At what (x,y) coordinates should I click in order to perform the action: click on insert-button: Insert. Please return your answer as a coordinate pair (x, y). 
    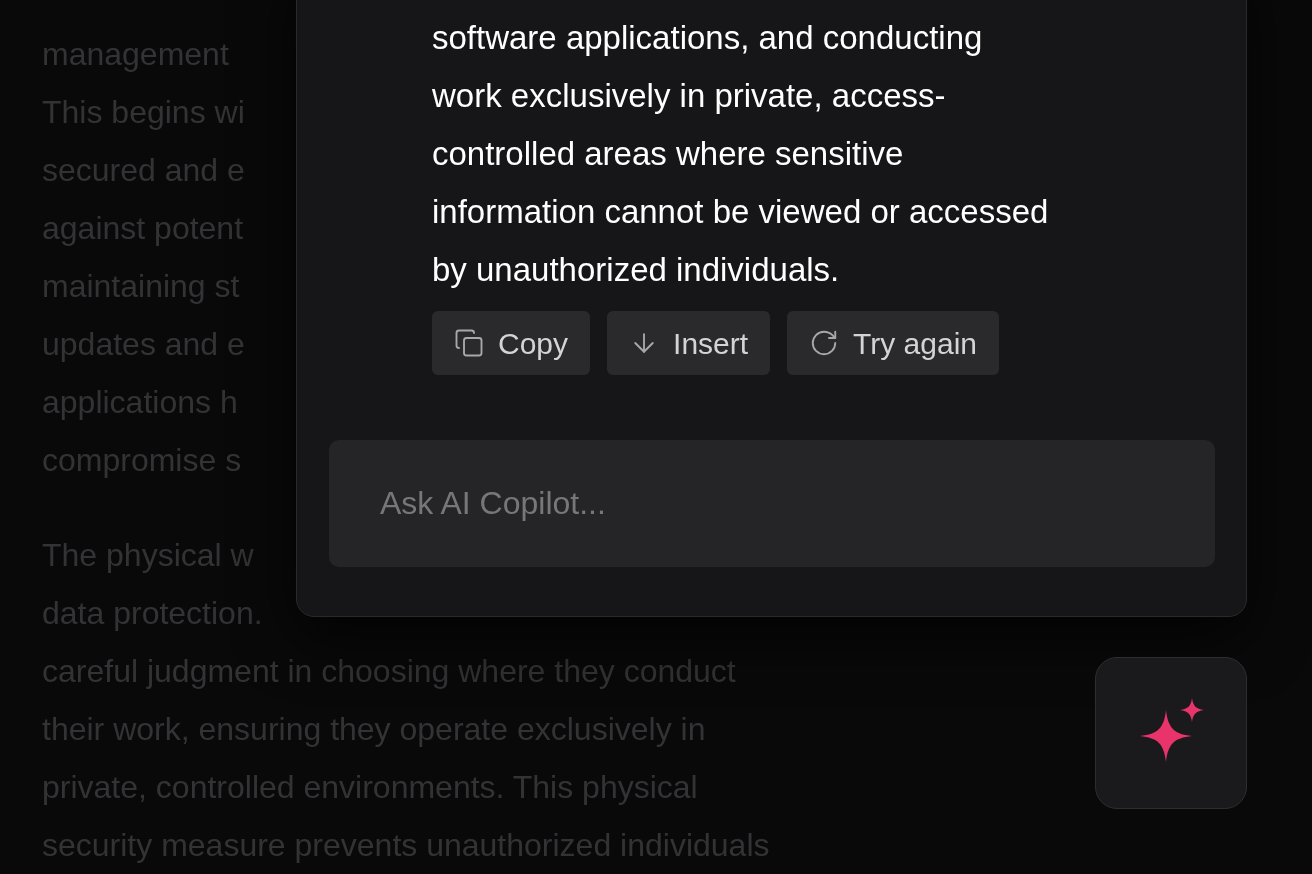
    Looking at the image, I should click on (689, 343).